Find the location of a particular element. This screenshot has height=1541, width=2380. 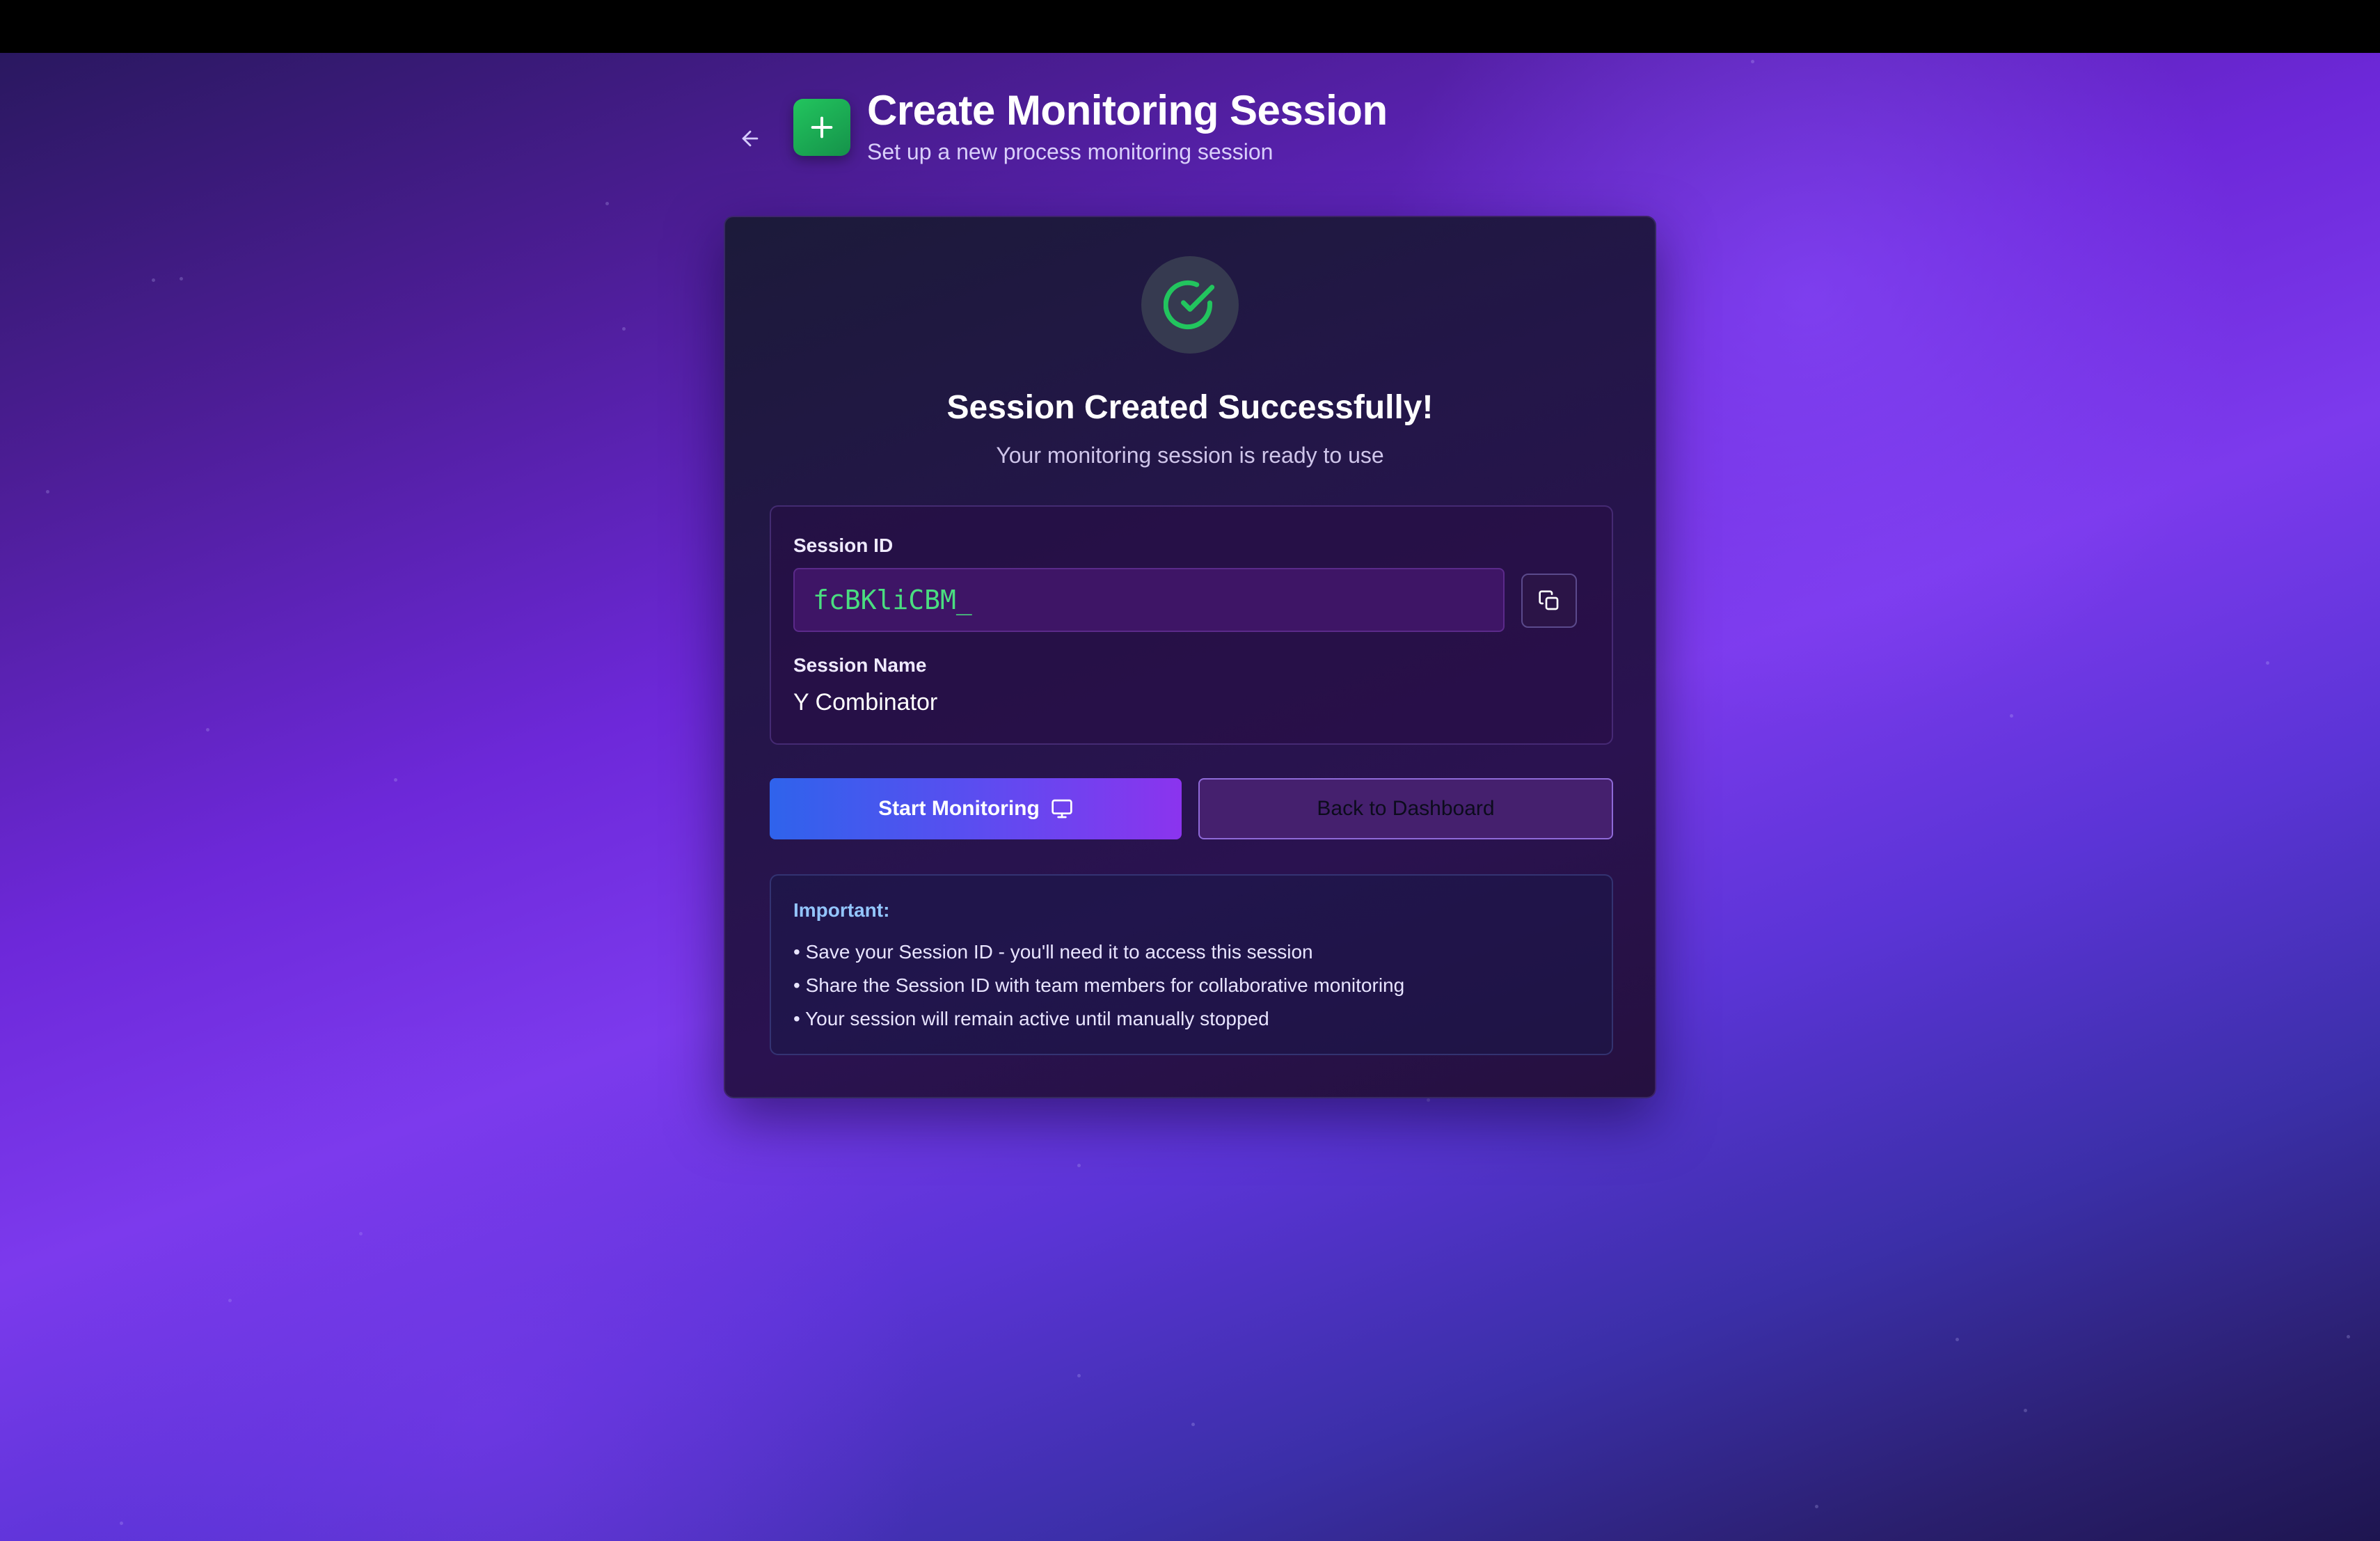

start-monitoring-label: Start Monitoring is located at coordinates (959, 808).